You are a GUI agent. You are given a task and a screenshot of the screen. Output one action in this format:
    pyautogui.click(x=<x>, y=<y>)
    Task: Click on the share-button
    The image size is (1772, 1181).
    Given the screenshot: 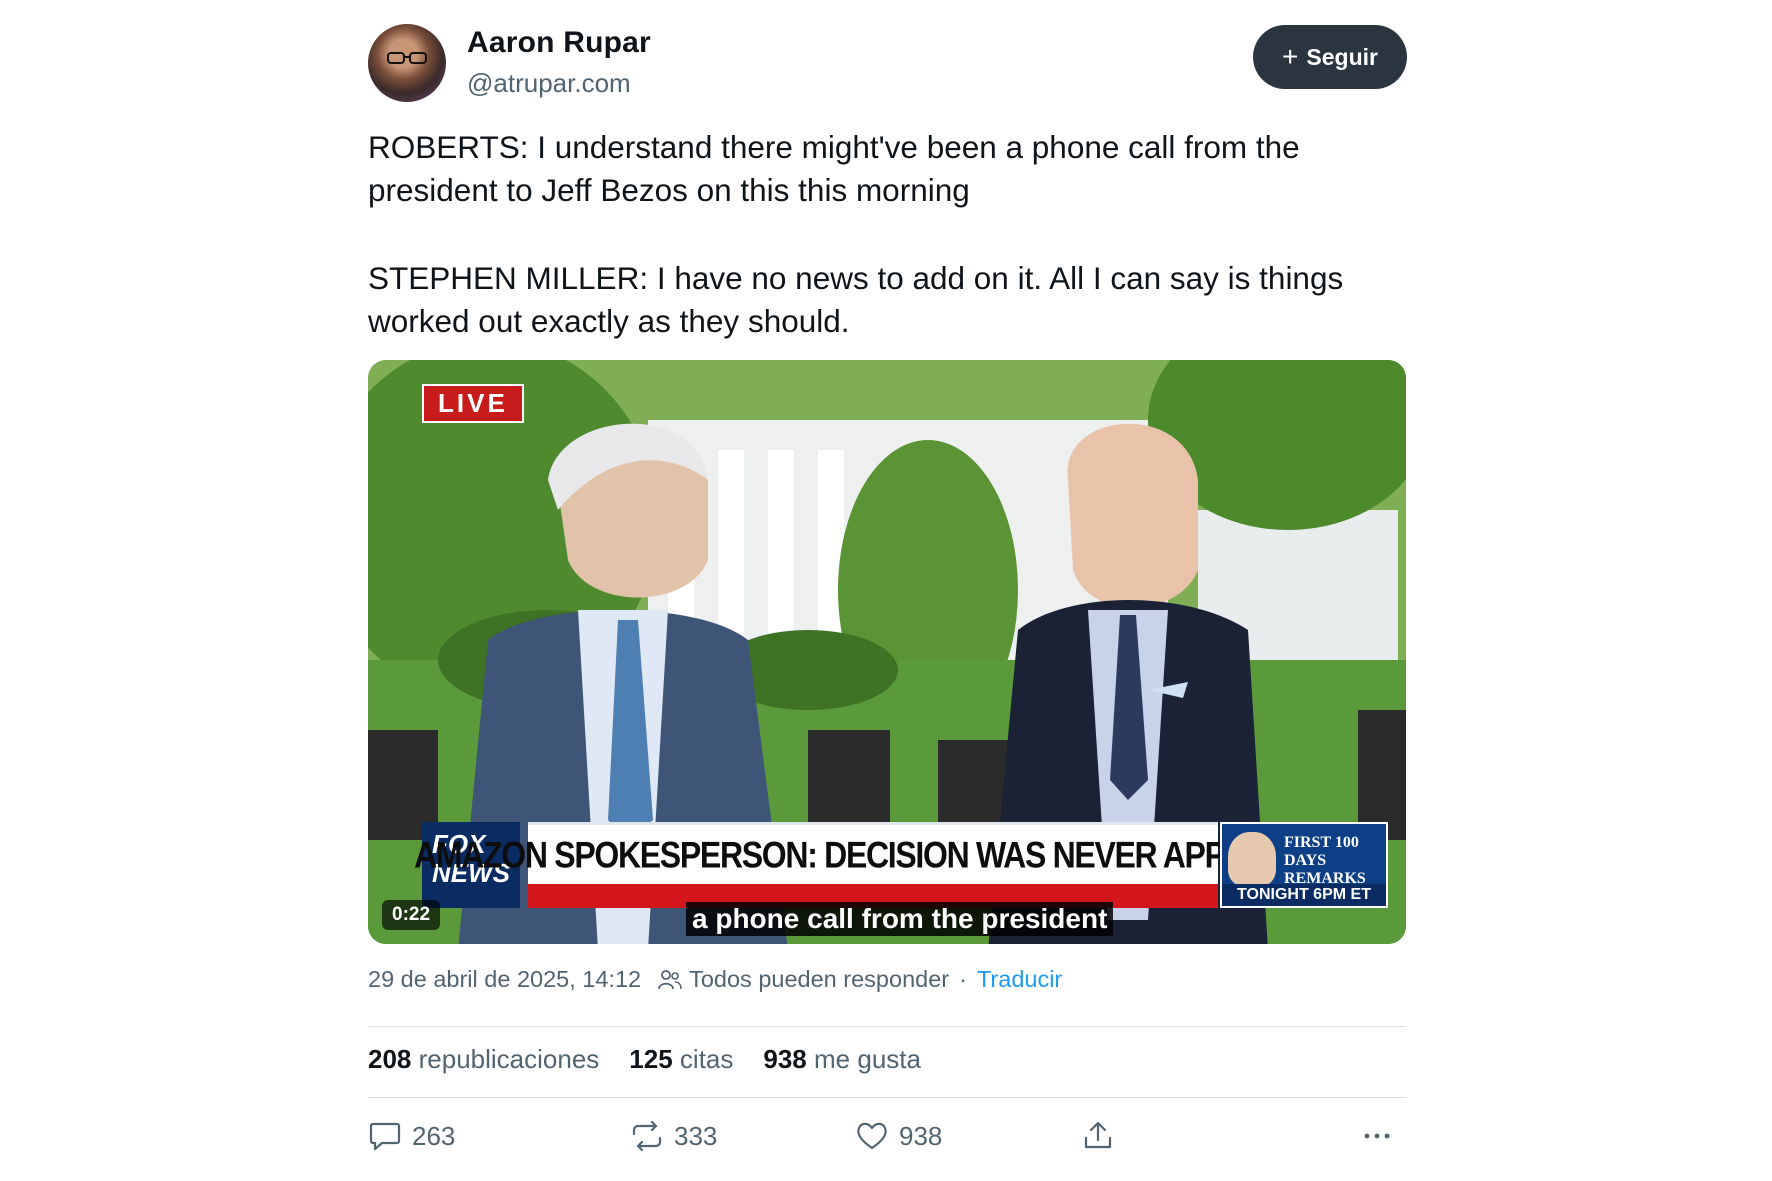 What is the action you would take?
    pyautogui.click(x=1098, y=1136)
    